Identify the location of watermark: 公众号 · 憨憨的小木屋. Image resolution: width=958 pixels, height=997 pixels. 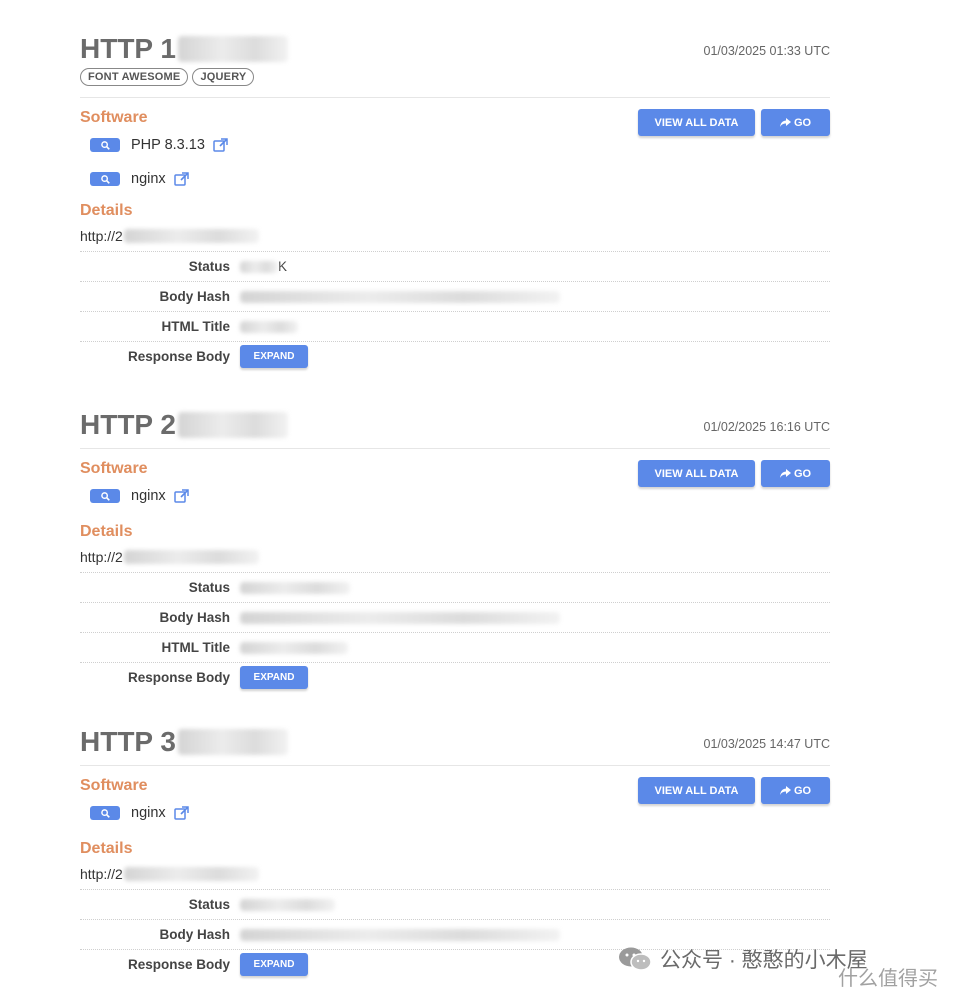
(743, 959).